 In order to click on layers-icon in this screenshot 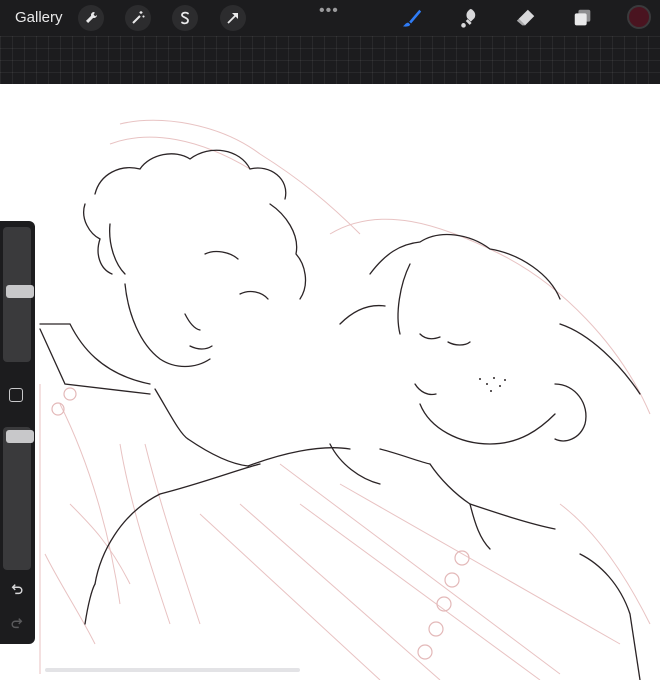, I will do `click(583, 18)`.